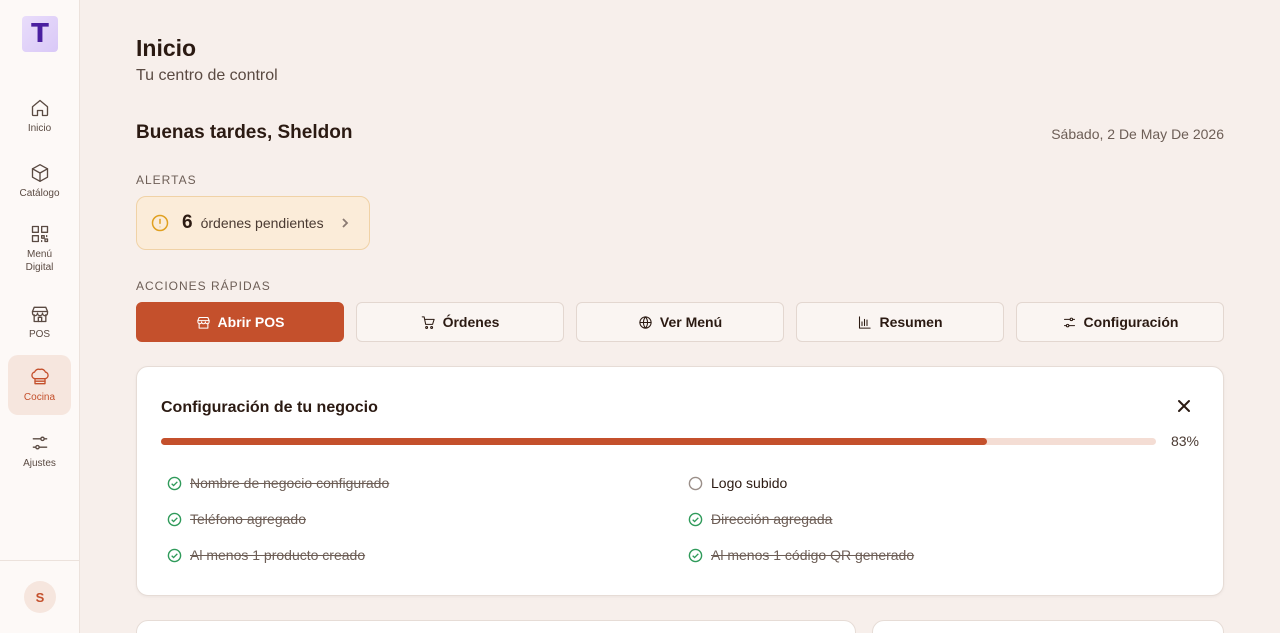  I want to click on checklist-item-qr-code: Al menos 1 código QR generado, so click(801, 555).